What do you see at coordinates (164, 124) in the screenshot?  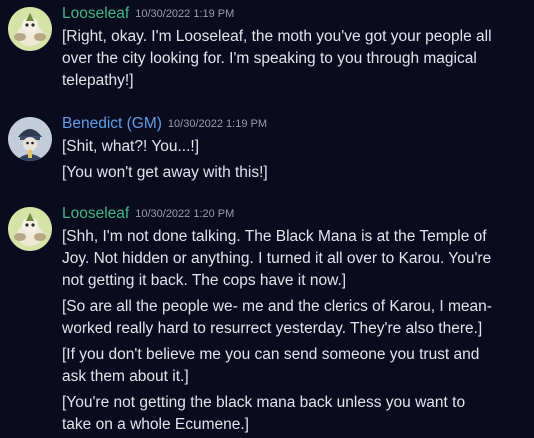 I see `message-header: Benedict (GM) 10/30/2022 1:19 PM` at bounding box center [164, 124].